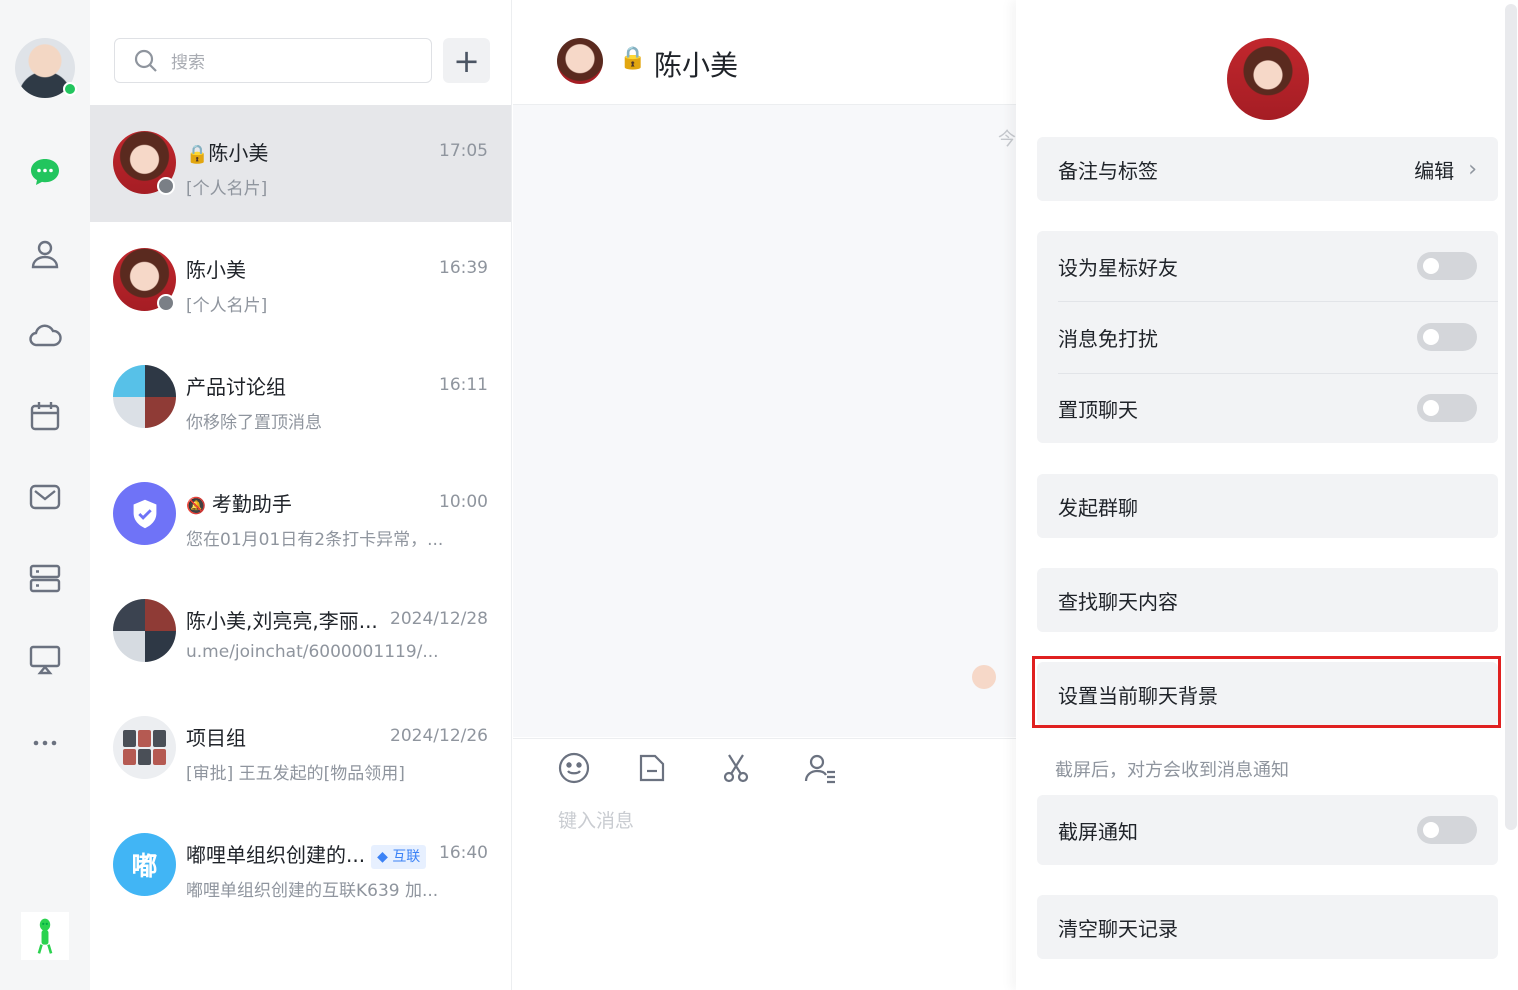 This screenshot has height=990, width=1518. Describe the element at coordinates (196, 505) in the screenshot. I see `bell-muted-icon: 🔕` at that location.